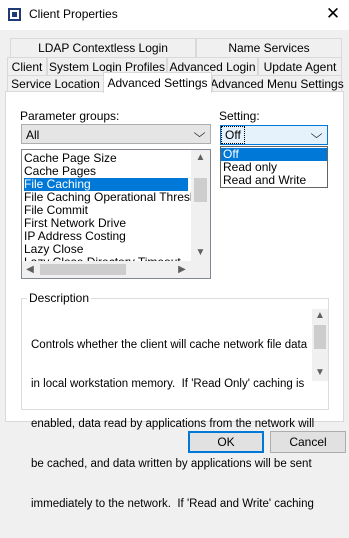 This screenshot has height=538, width=349. What do you see at coordinates (30, 269) in the screenshot?
I see `scroll-left-icon: ◀` at bounding box center [30, 269].